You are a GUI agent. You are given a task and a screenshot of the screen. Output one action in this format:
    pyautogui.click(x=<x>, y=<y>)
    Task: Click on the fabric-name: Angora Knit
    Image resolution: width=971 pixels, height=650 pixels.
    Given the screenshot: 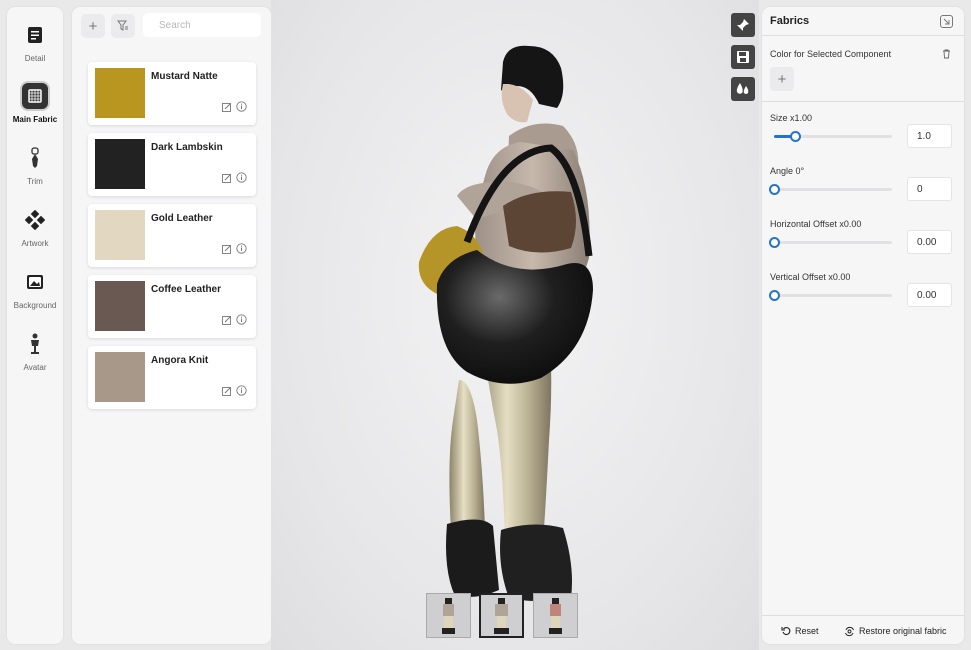 What is the action you would take?
    pyautogui.click(x=180, y=360)
    